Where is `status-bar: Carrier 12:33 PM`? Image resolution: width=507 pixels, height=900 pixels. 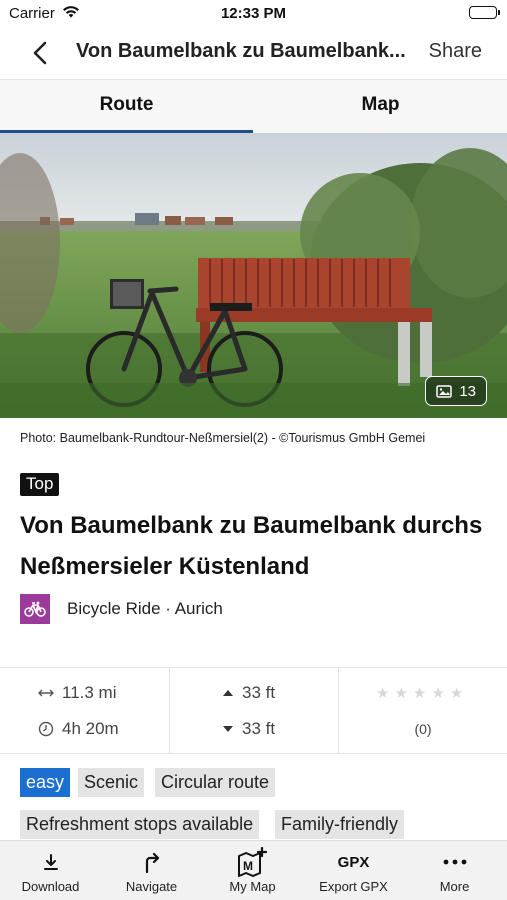
status-bar: Carrier 12:33 PM is located at coordinates (253, 14).